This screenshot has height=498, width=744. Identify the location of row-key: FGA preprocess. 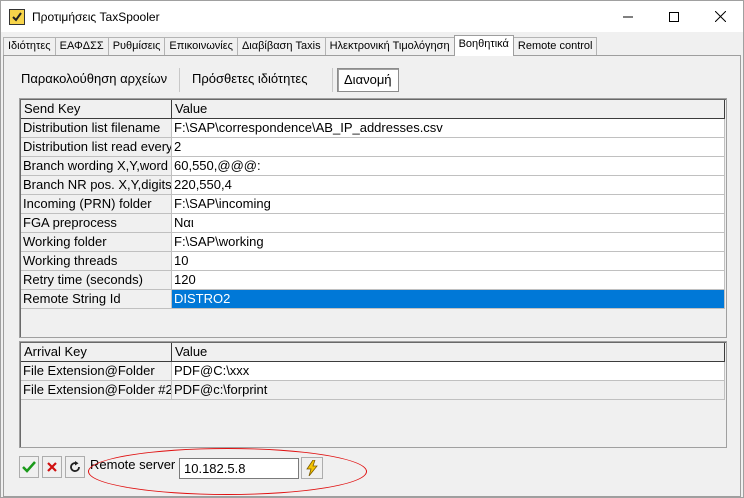
(96, 223).